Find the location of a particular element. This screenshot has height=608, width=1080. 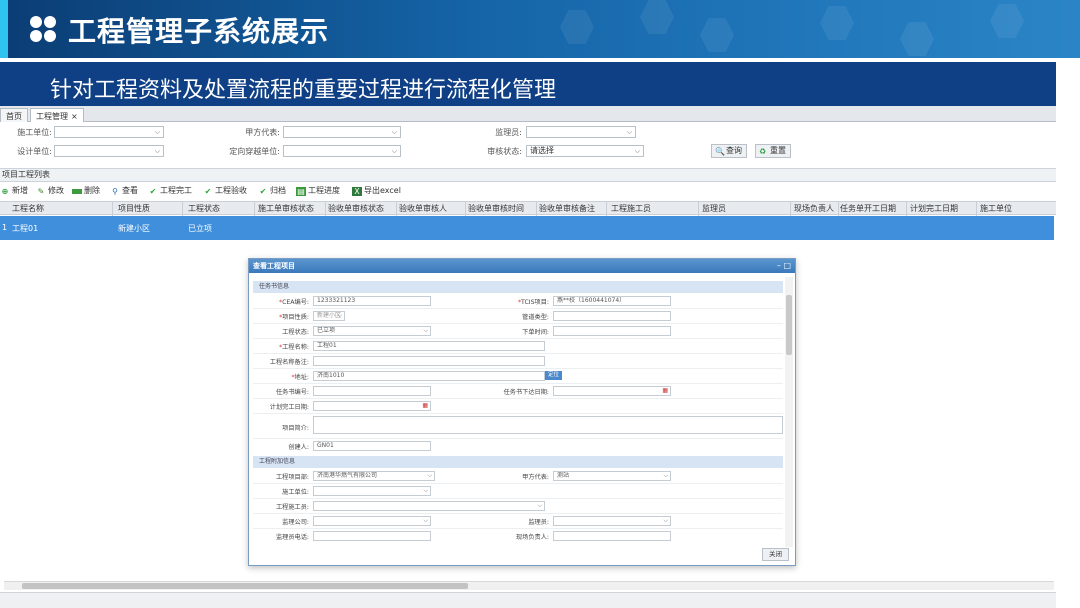

tab-label: 首页 is located at coordinates (14, 116).